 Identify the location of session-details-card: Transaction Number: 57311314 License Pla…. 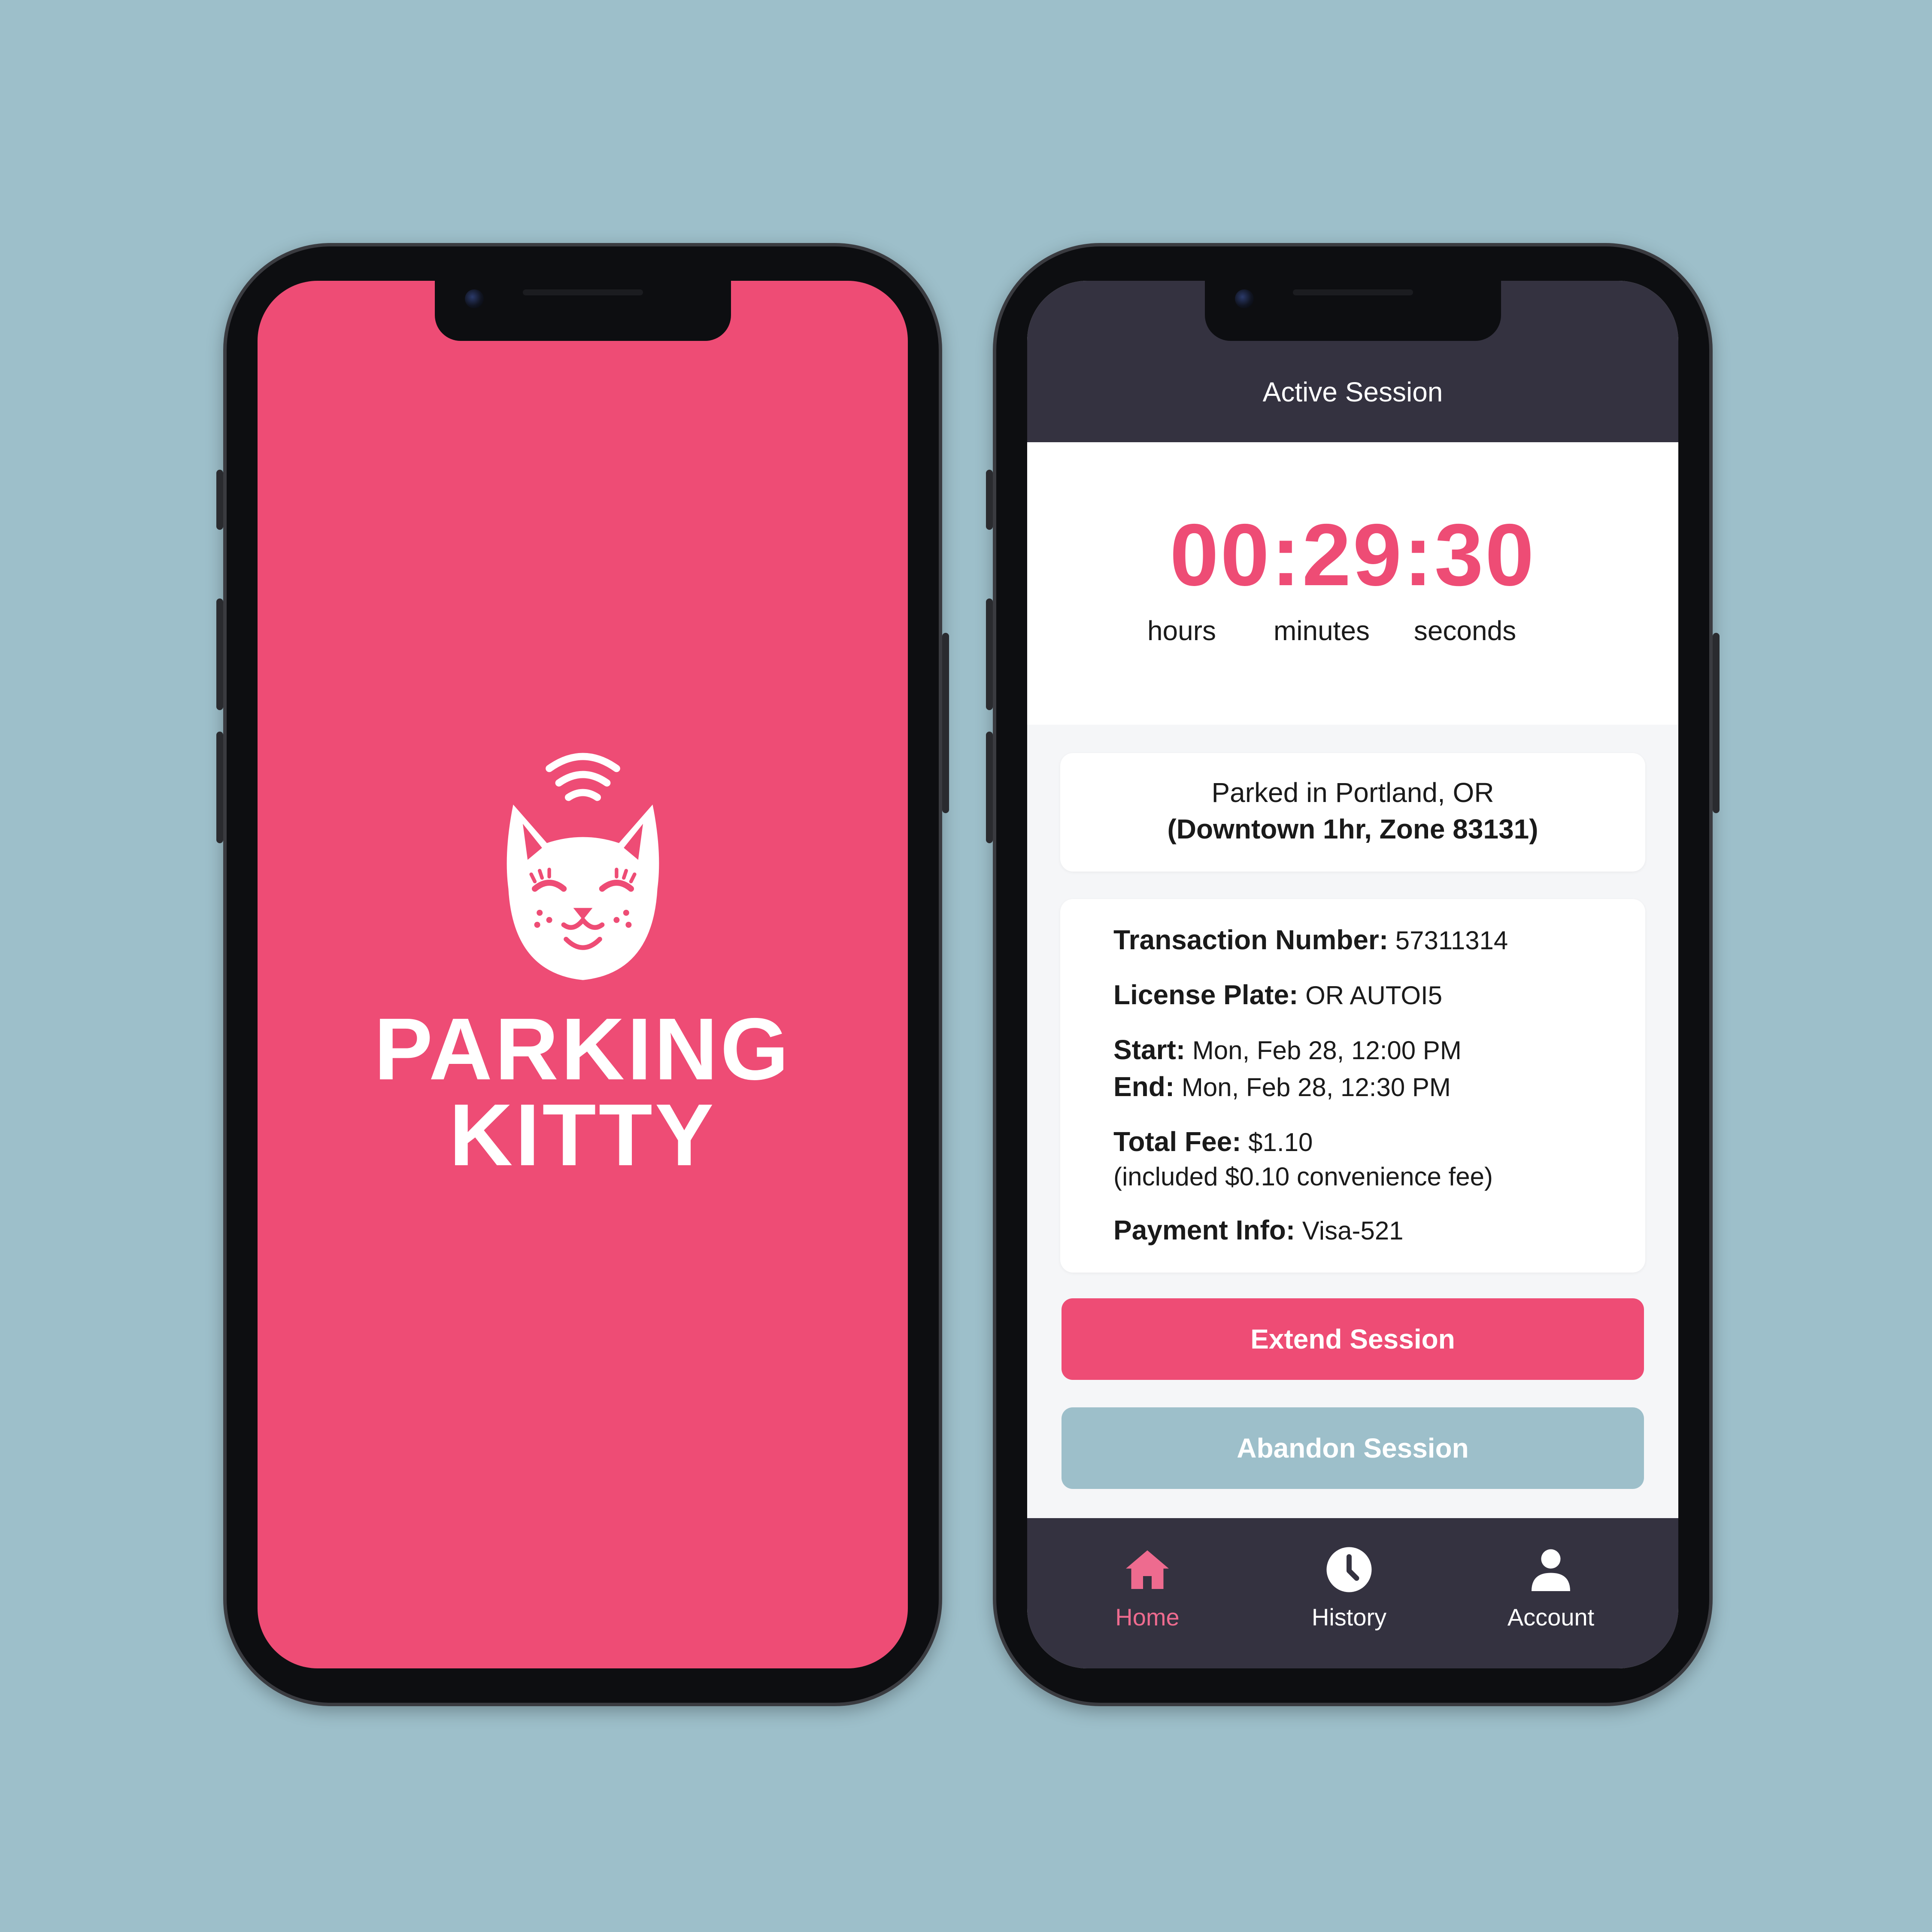
(1352, 1086).